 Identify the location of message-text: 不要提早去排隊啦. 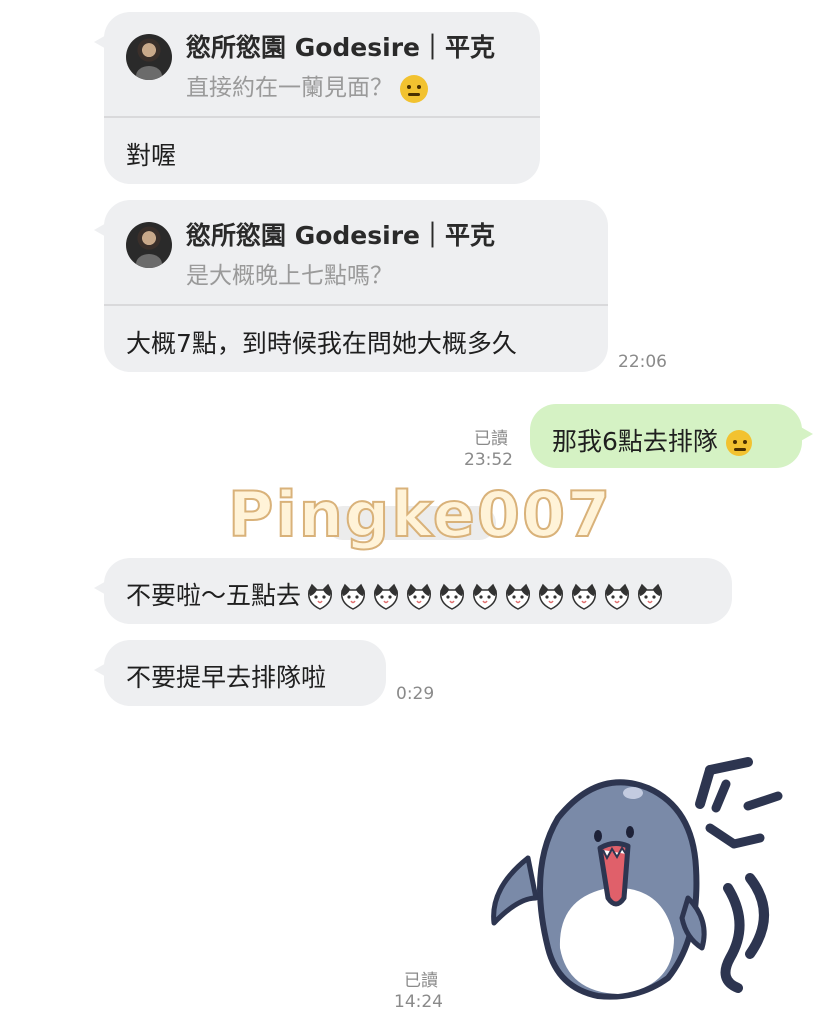
(226, 677).